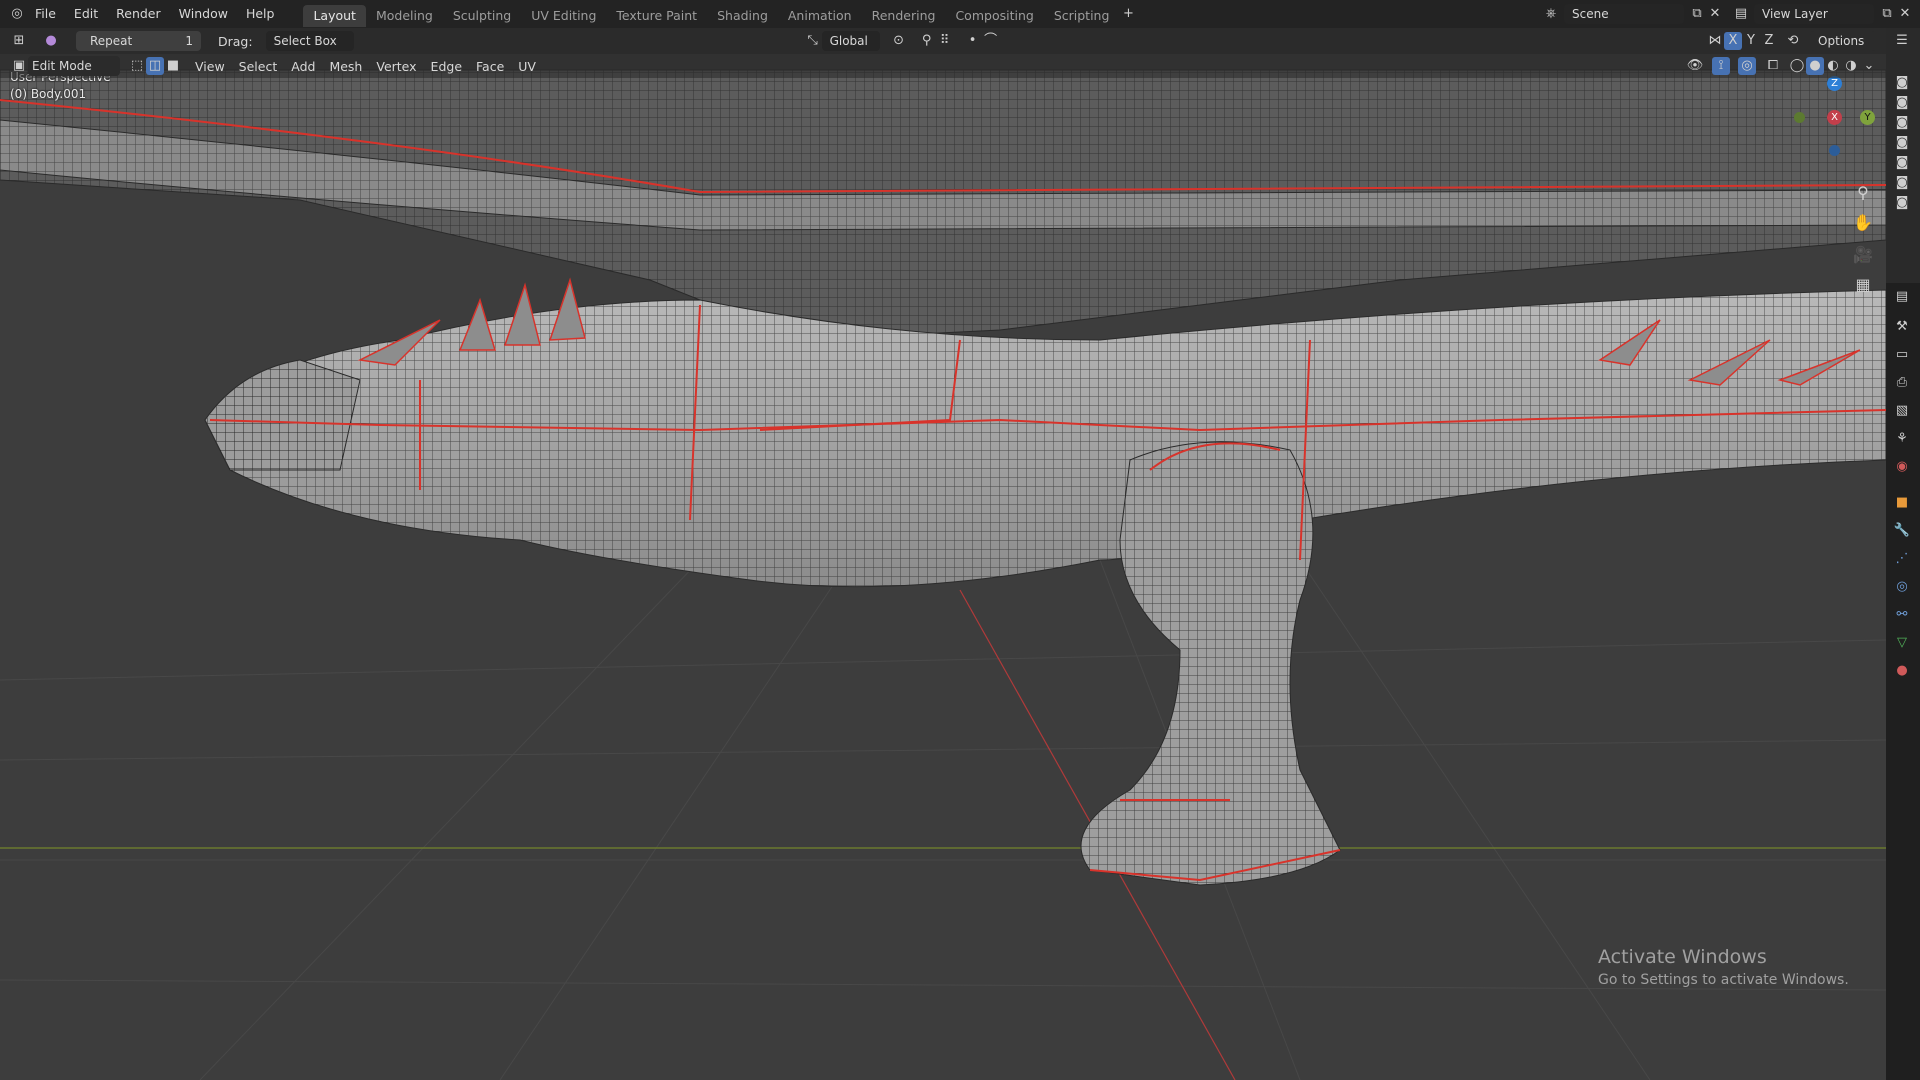 The width and height of the screenshot is (1920, 1080). I want to click on pan-hand-icon: ✋, so click(1863, 223).